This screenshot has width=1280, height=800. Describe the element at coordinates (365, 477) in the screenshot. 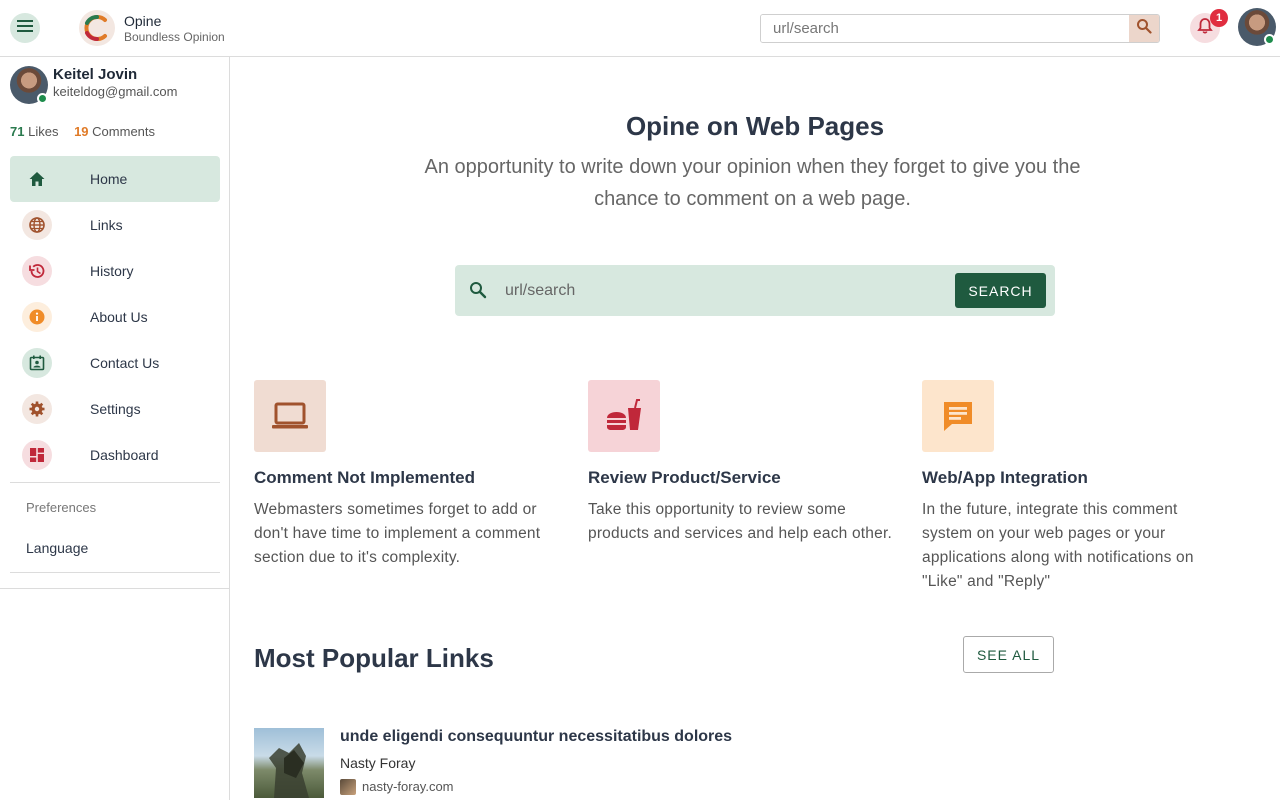

I see `feature-title: Comment Not Implemented` at that location.